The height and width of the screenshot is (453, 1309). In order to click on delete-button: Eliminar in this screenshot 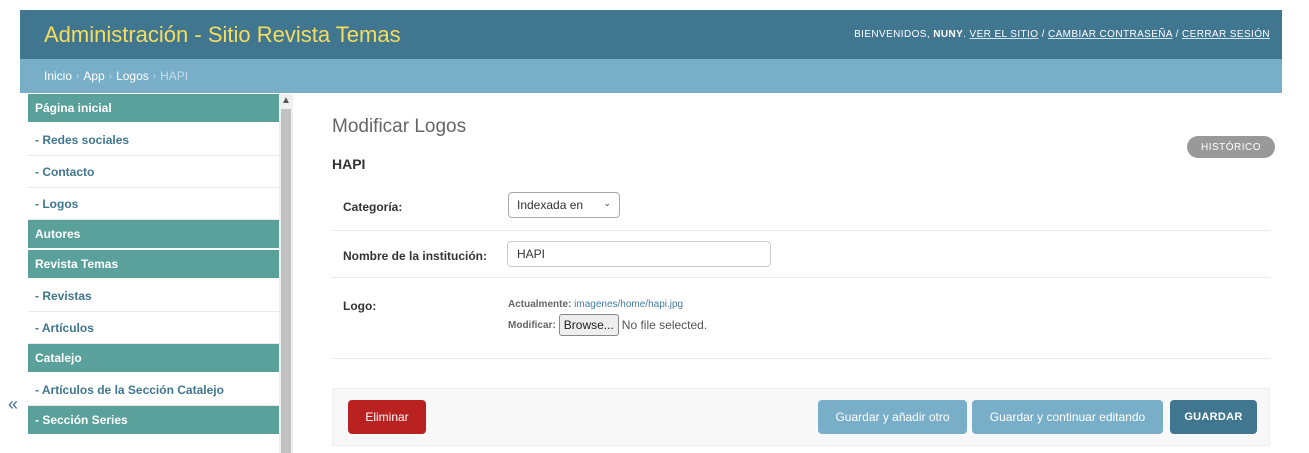, I will do `click(387, 417)`.